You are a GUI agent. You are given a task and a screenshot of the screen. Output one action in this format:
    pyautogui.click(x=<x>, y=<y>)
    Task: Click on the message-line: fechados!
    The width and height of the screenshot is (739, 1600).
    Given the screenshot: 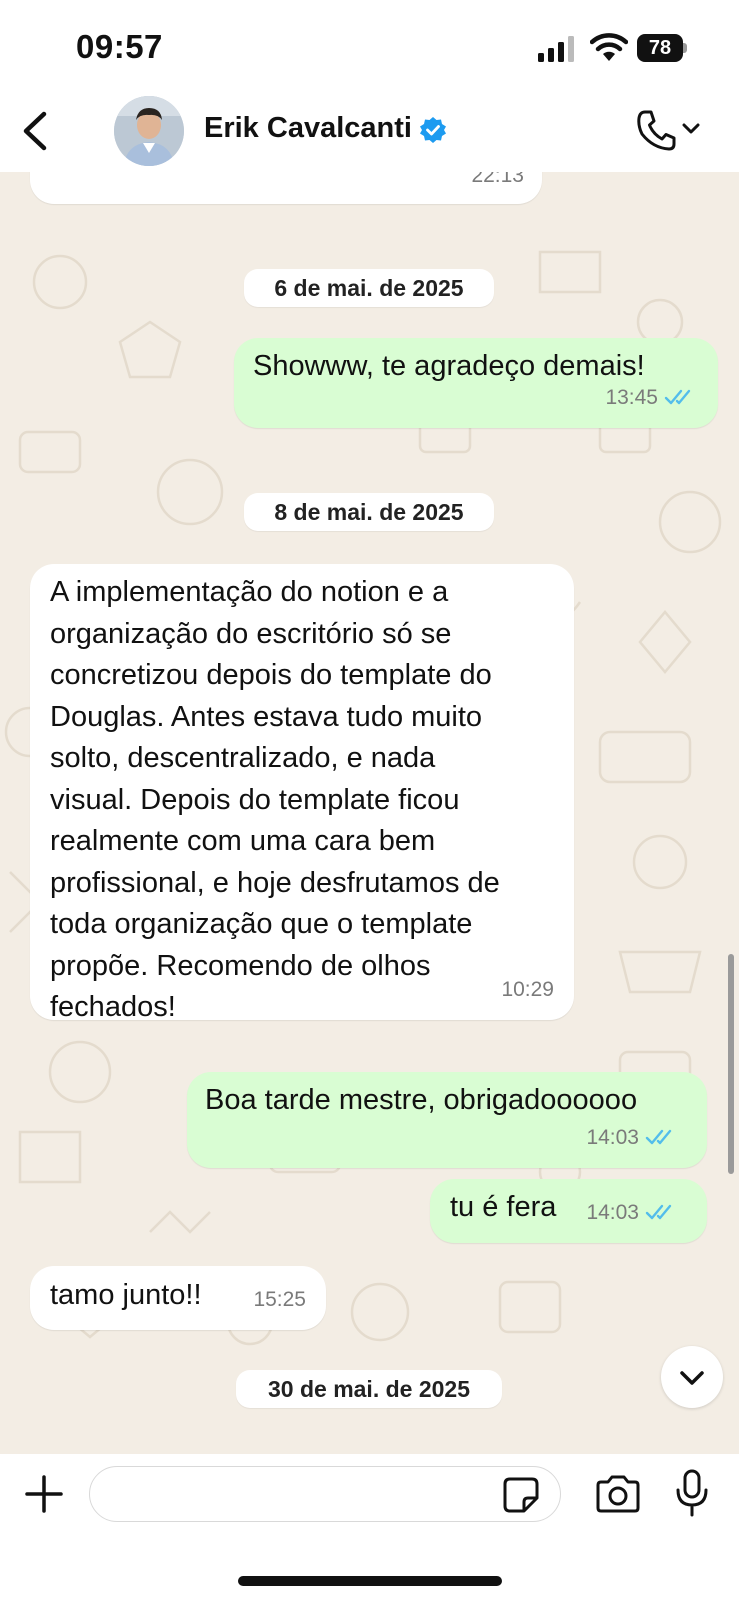 What is the action you would take?
    pyautogui.click(x=113, y=1007)
    